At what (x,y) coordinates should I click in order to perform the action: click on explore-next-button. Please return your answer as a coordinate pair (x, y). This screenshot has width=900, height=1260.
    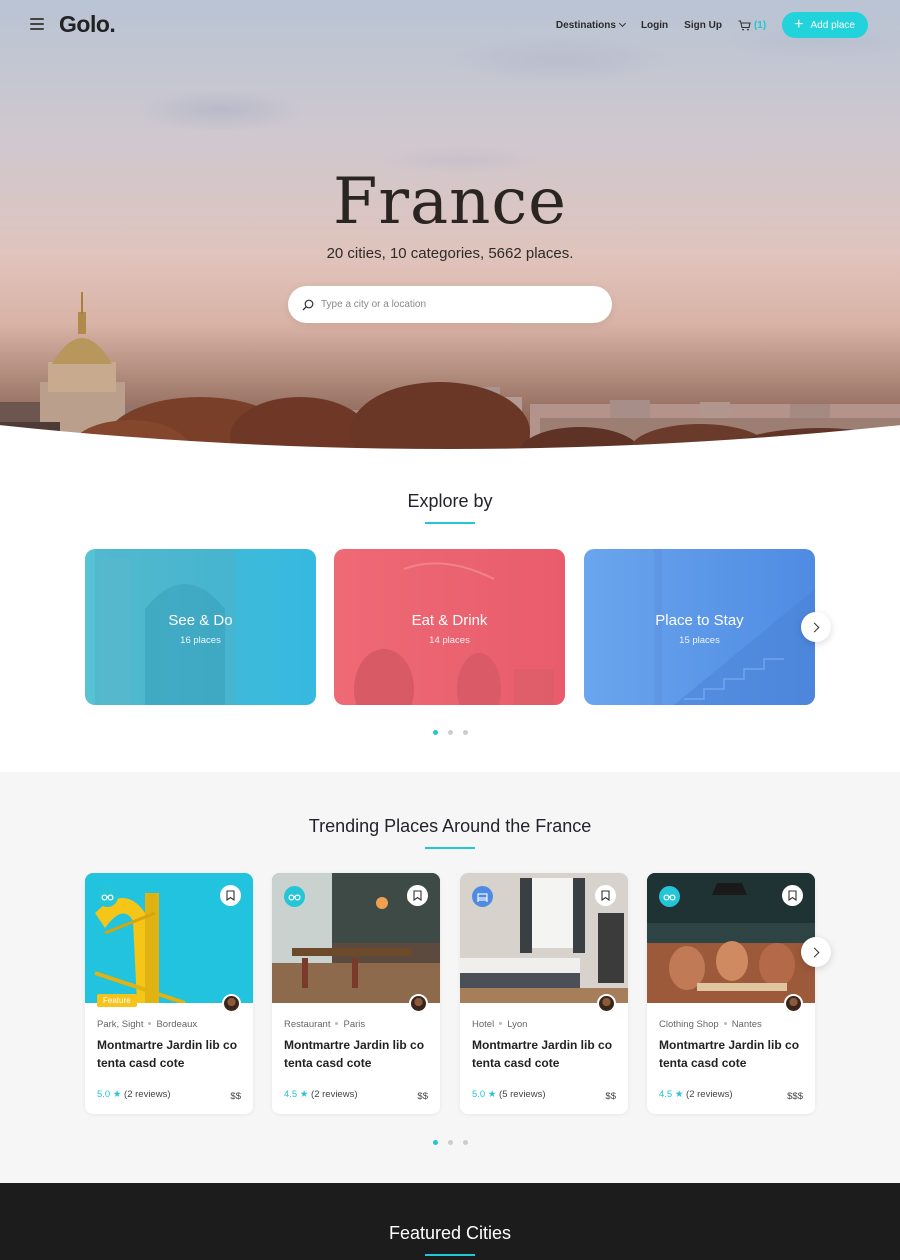
    Looking at the image, I should click on (816, 627).